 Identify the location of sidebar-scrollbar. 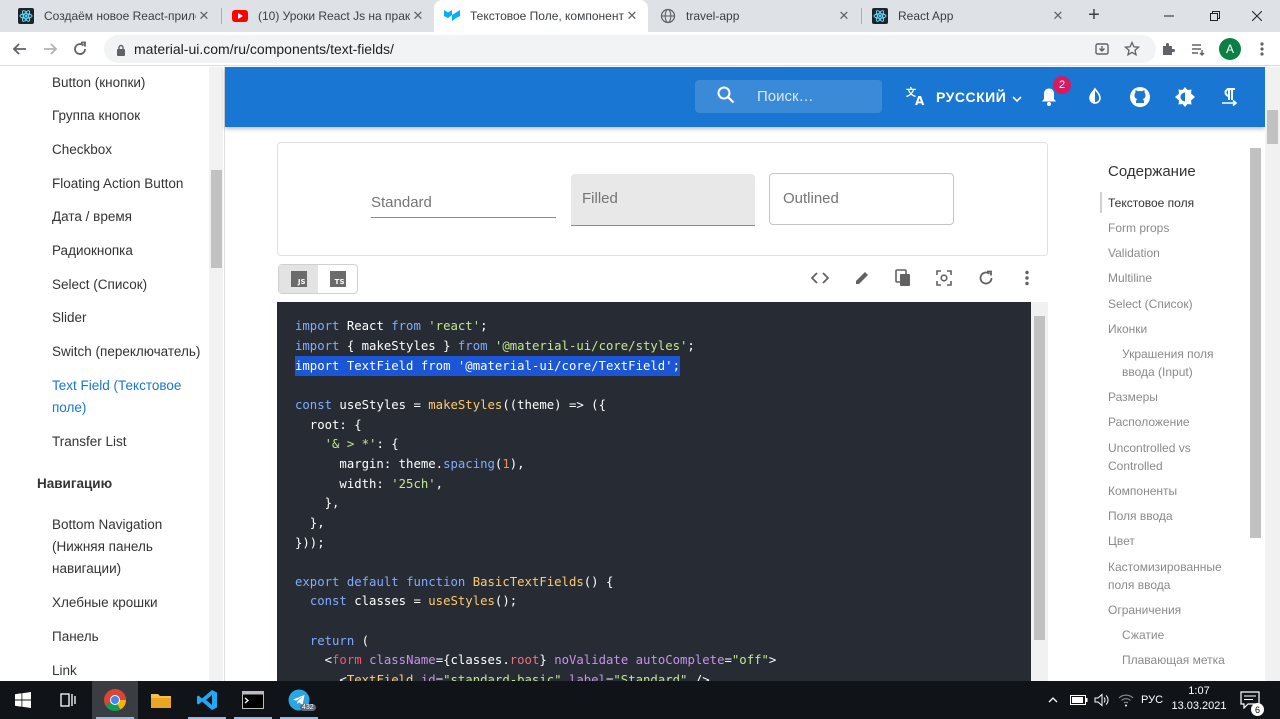
(216, 374).